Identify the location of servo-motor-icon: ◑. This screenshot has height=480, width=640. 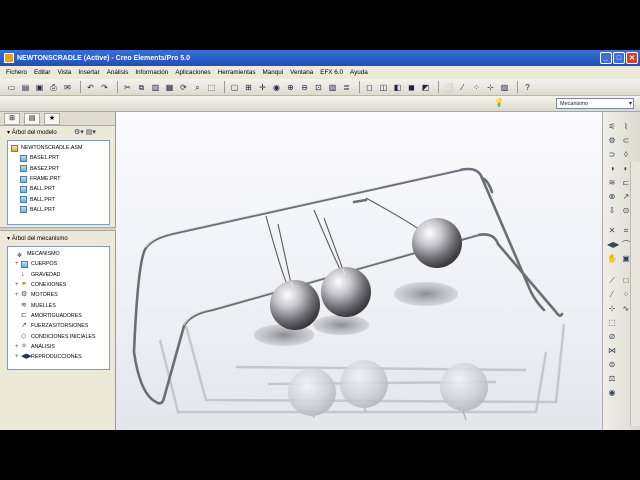
(612, 169).